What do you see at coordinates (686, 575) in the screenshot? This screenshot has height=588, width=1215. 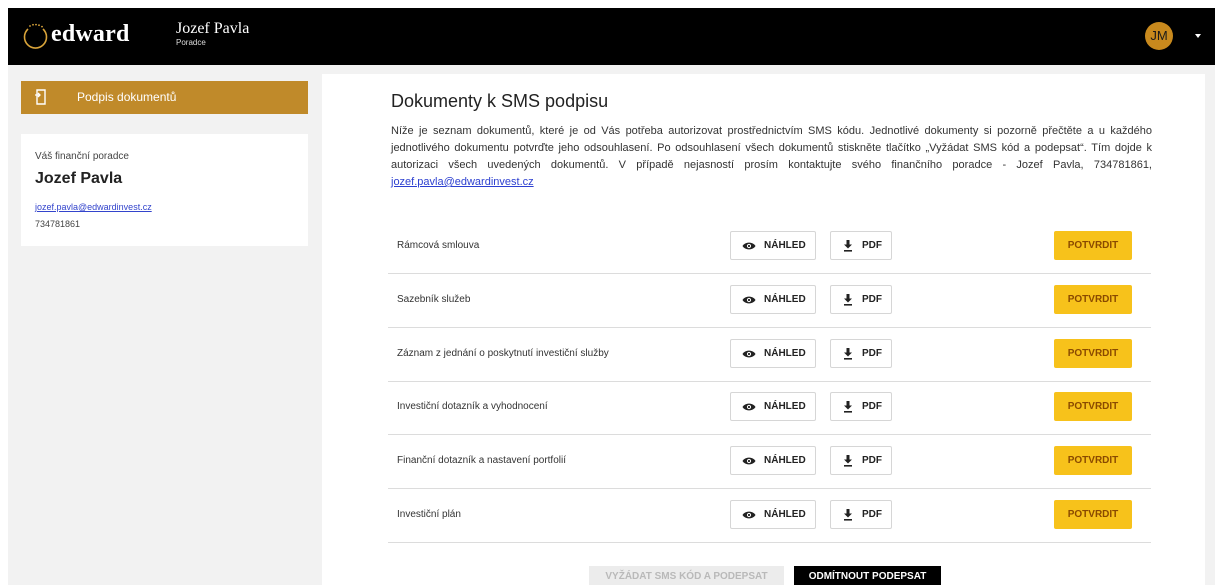 I see `request-sms-button: VYŽÁDAT SMS KÓD A PODEPSAT` at bounding box center [686, 575].